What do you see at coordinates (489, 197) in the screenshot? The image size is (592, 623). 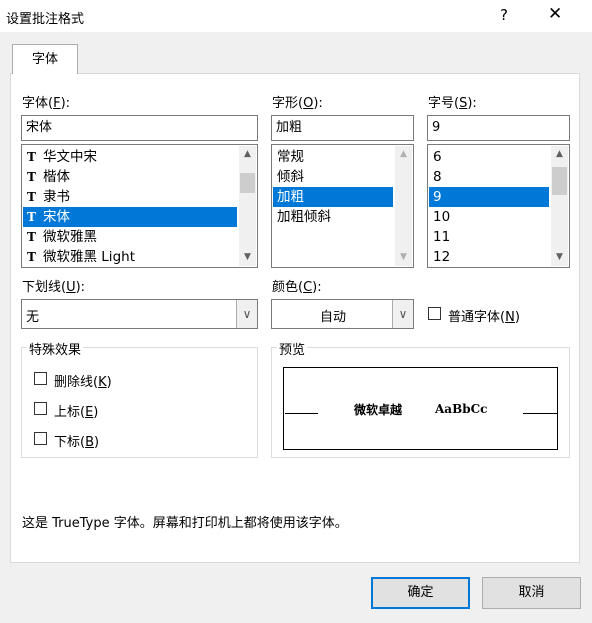 I see `list-item-selected: 9` at bounding box center [489, 197].